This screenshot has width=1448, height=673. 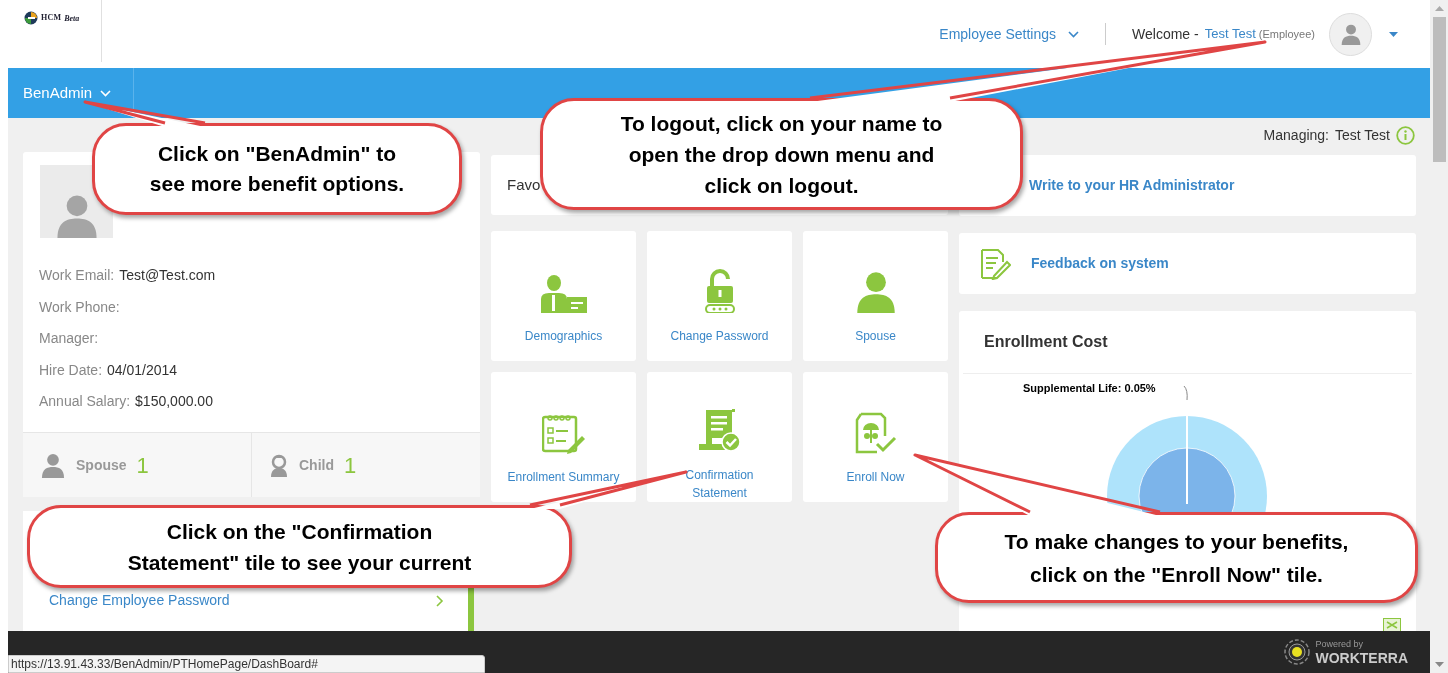 What do you see at coordinates (101, 465) in the screenshot?
I see `dependent-label: Spouse` at bounding box center [101, 465].